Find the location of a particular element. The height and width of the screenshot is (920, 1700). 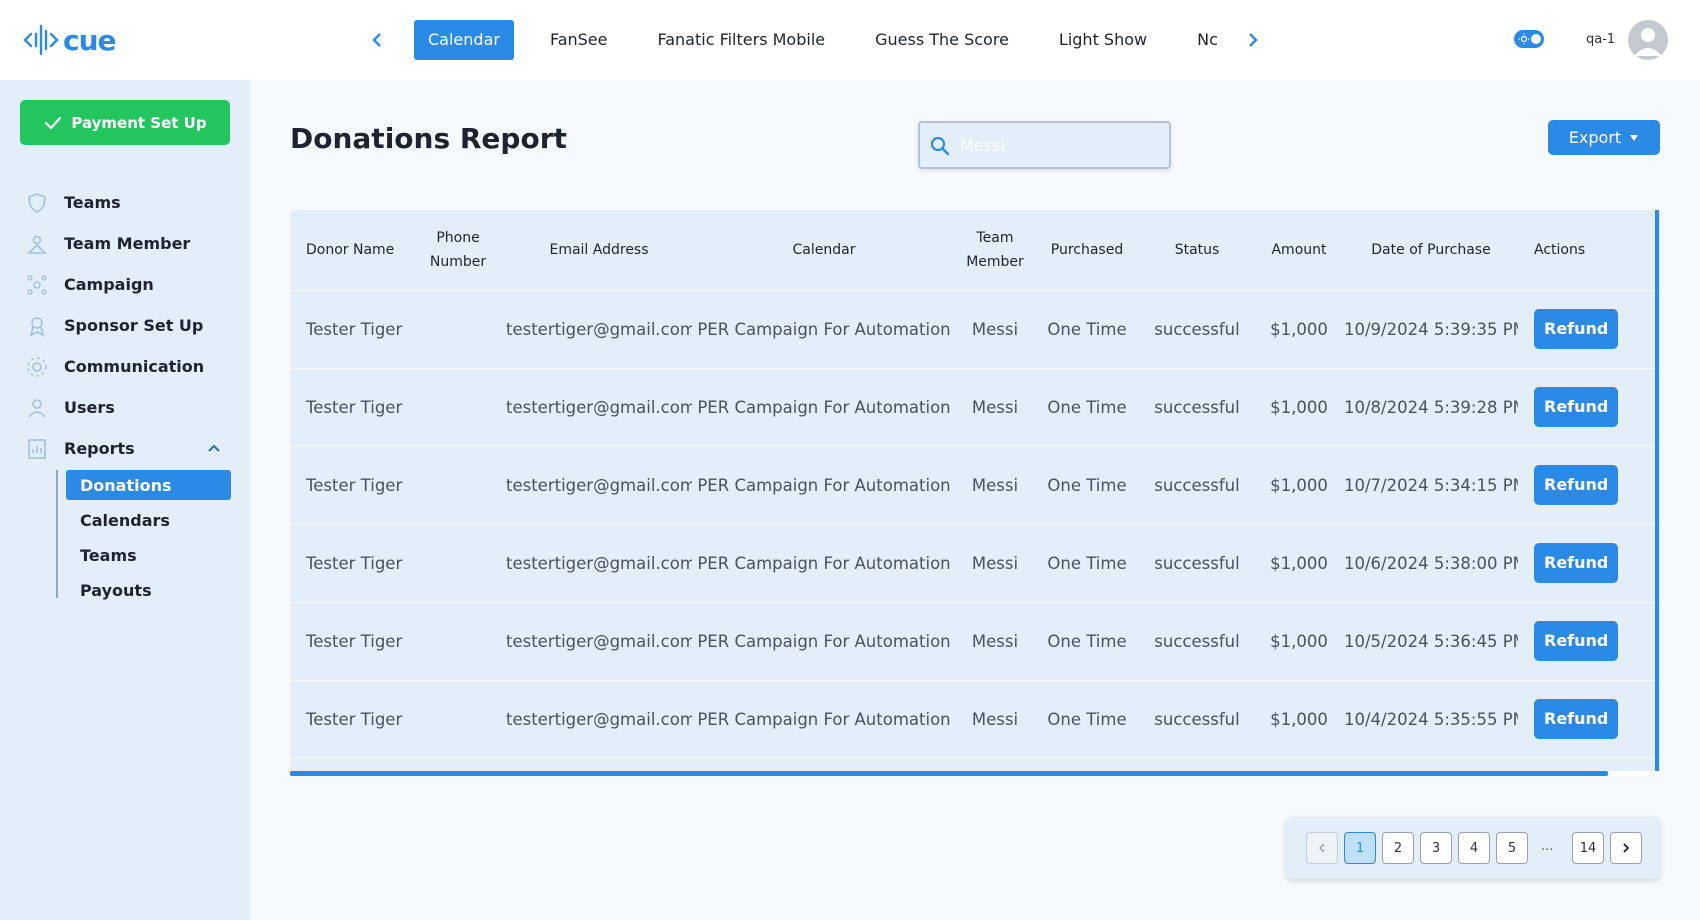

sidebar-item-label: Reports is located at coordinates (99, 448).